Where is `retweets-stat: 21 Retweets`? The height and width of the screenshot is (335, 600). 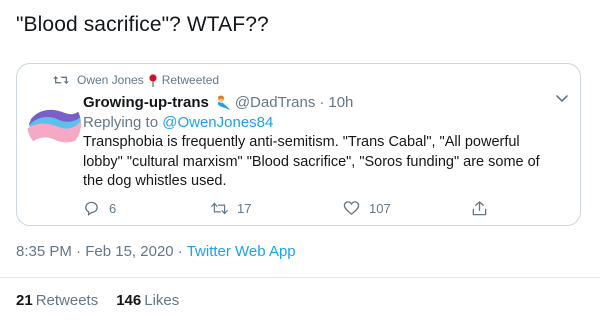
retweets-stat: 21 Retweets is located at coordinates (57, 300).